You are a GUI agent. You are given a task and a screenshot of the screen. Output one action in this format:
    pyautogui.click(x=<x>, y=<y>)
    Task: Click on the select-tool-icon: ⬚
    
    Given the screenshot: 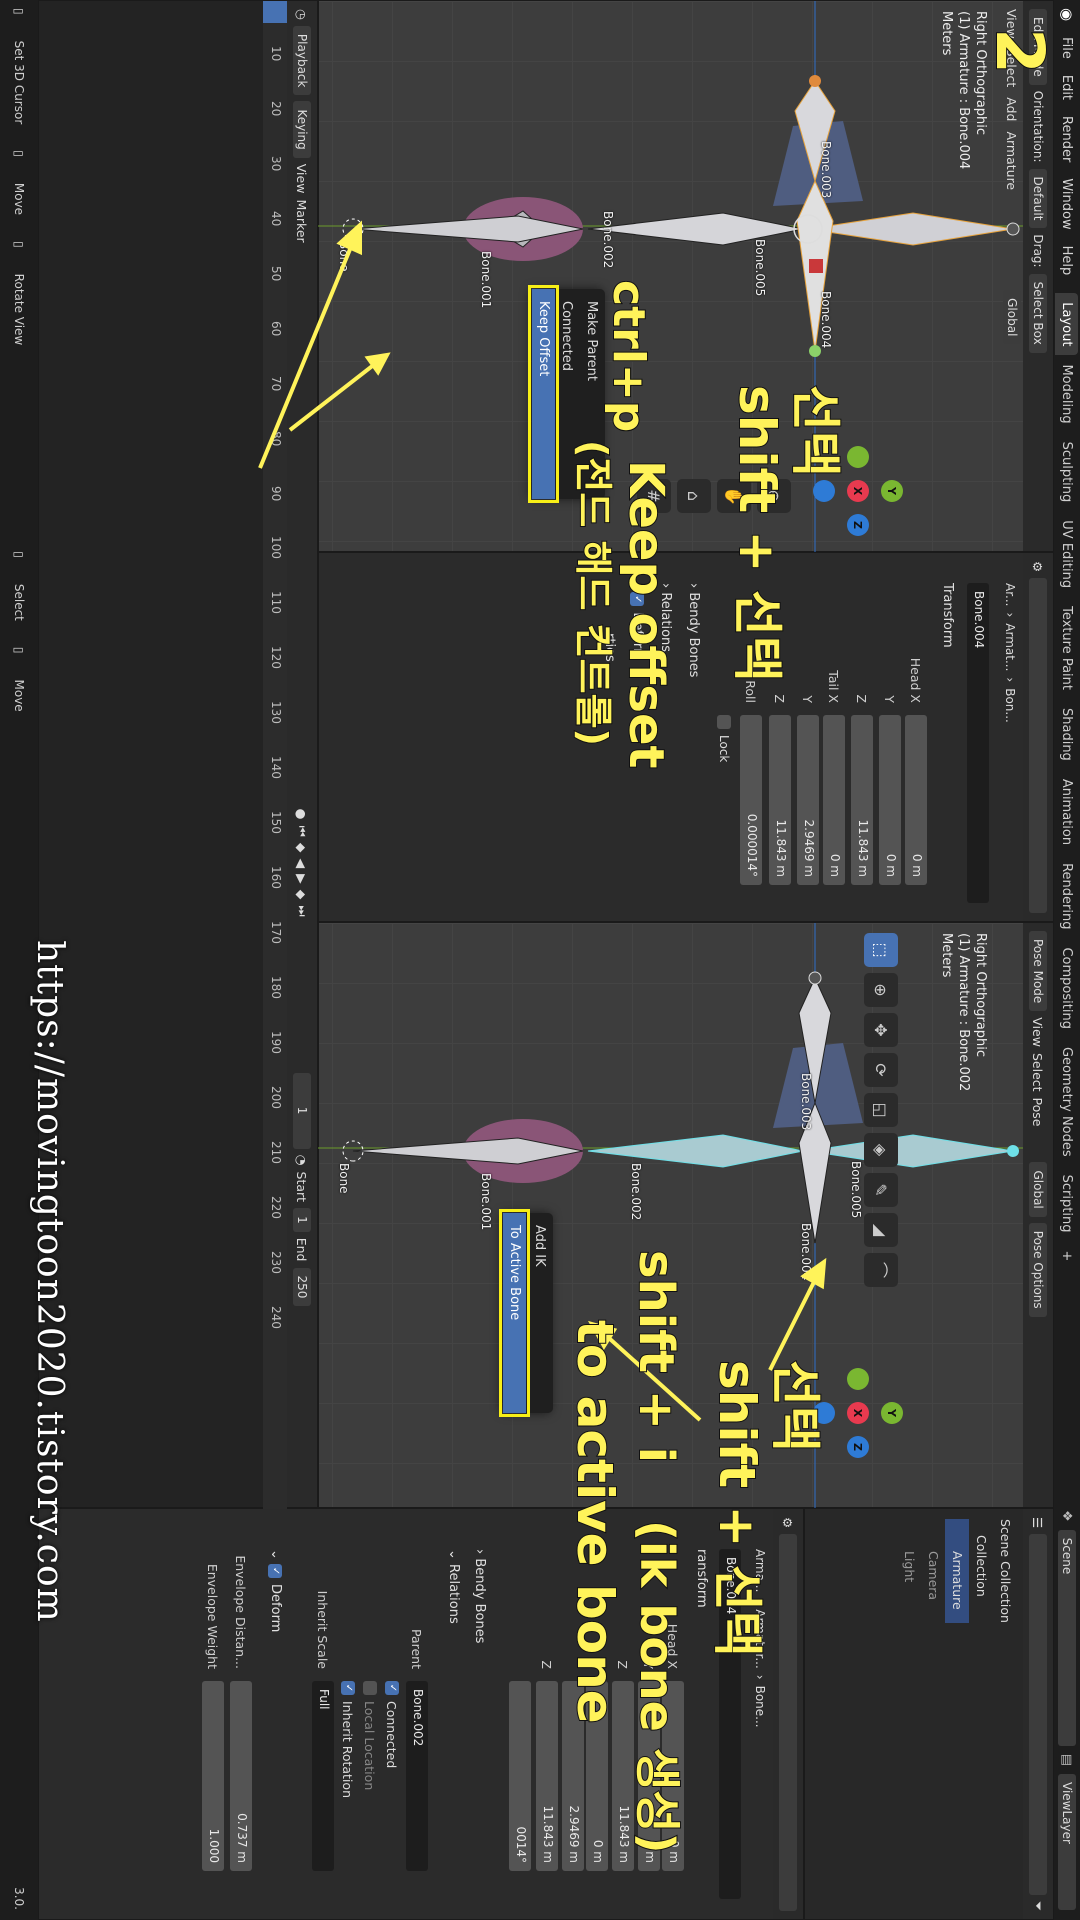 What is the action you would take?
    pyautogui.click(x=881, y=950)
    